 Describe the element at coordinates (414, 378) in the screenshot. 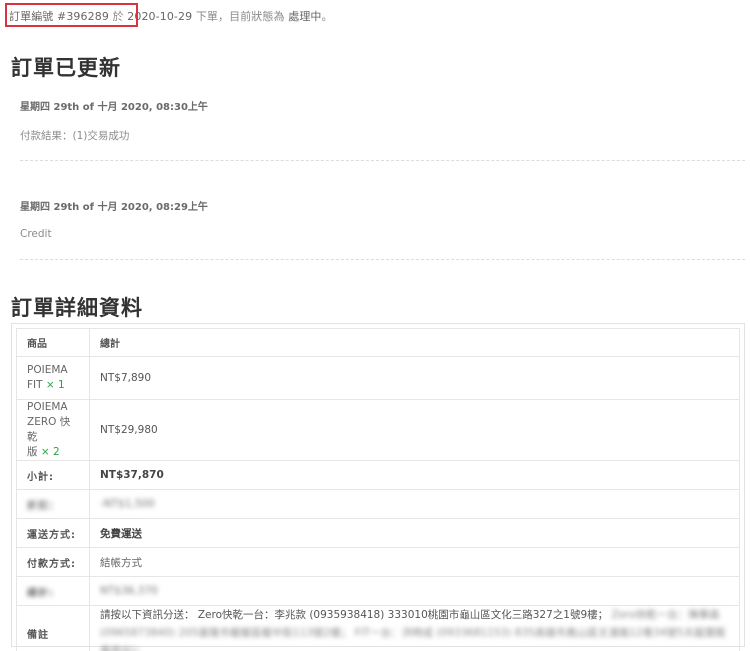

I see `line-total: NT$7,890` at that location.